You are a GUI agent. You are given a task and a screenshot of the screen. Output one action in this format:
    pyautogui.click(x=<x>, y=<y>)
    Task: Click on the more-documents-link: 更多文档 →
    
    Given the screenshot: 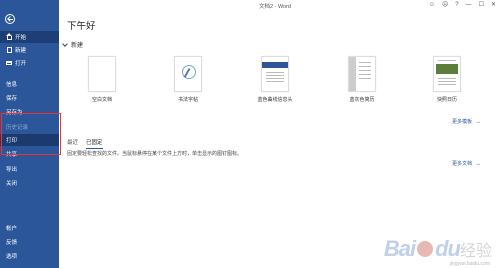 What is the action you would take?
    pyautogui.click(x=467, y=164)
    